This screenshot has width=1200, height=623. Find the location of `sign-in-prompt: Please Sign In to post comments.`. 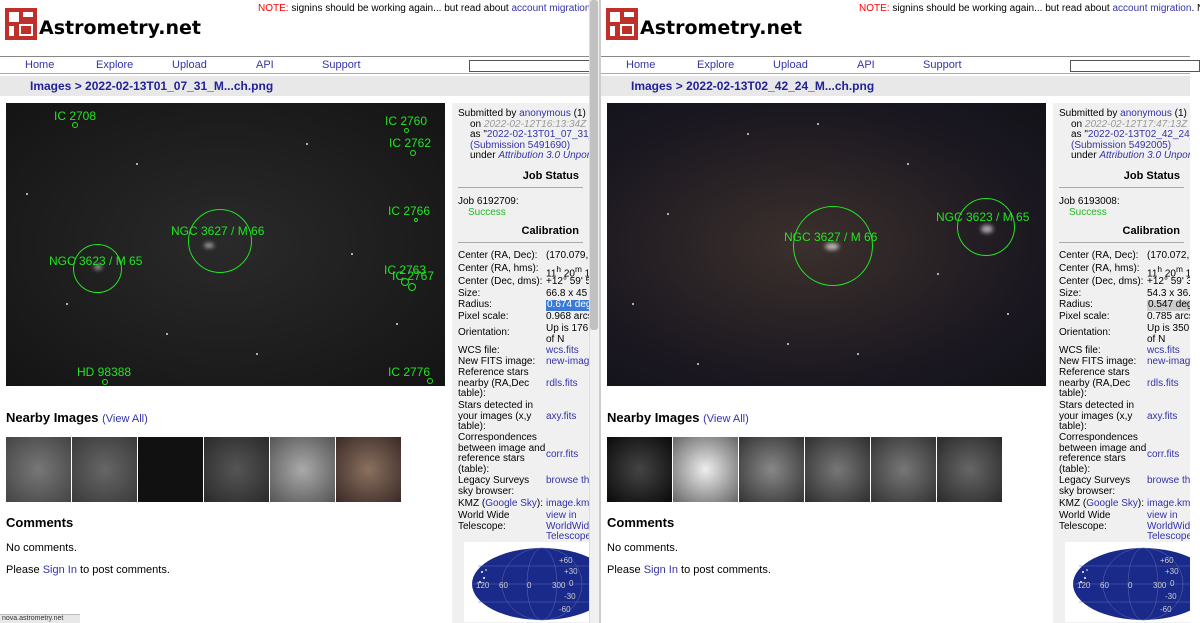

sign-in-prompt: Please Sign In to post comments. is located at coordinates (88, 570).